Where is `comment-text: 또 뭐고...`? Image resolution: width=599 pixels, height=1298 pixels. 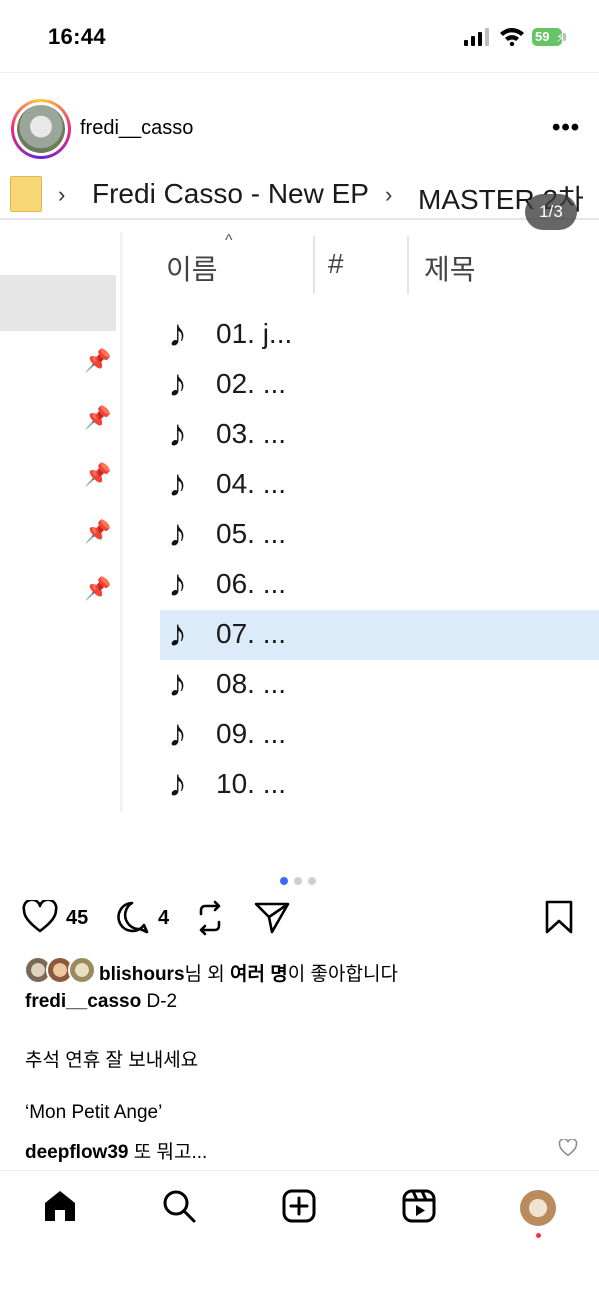 comment-text: 또 뭐고... is located at coordinates (170, 1152).